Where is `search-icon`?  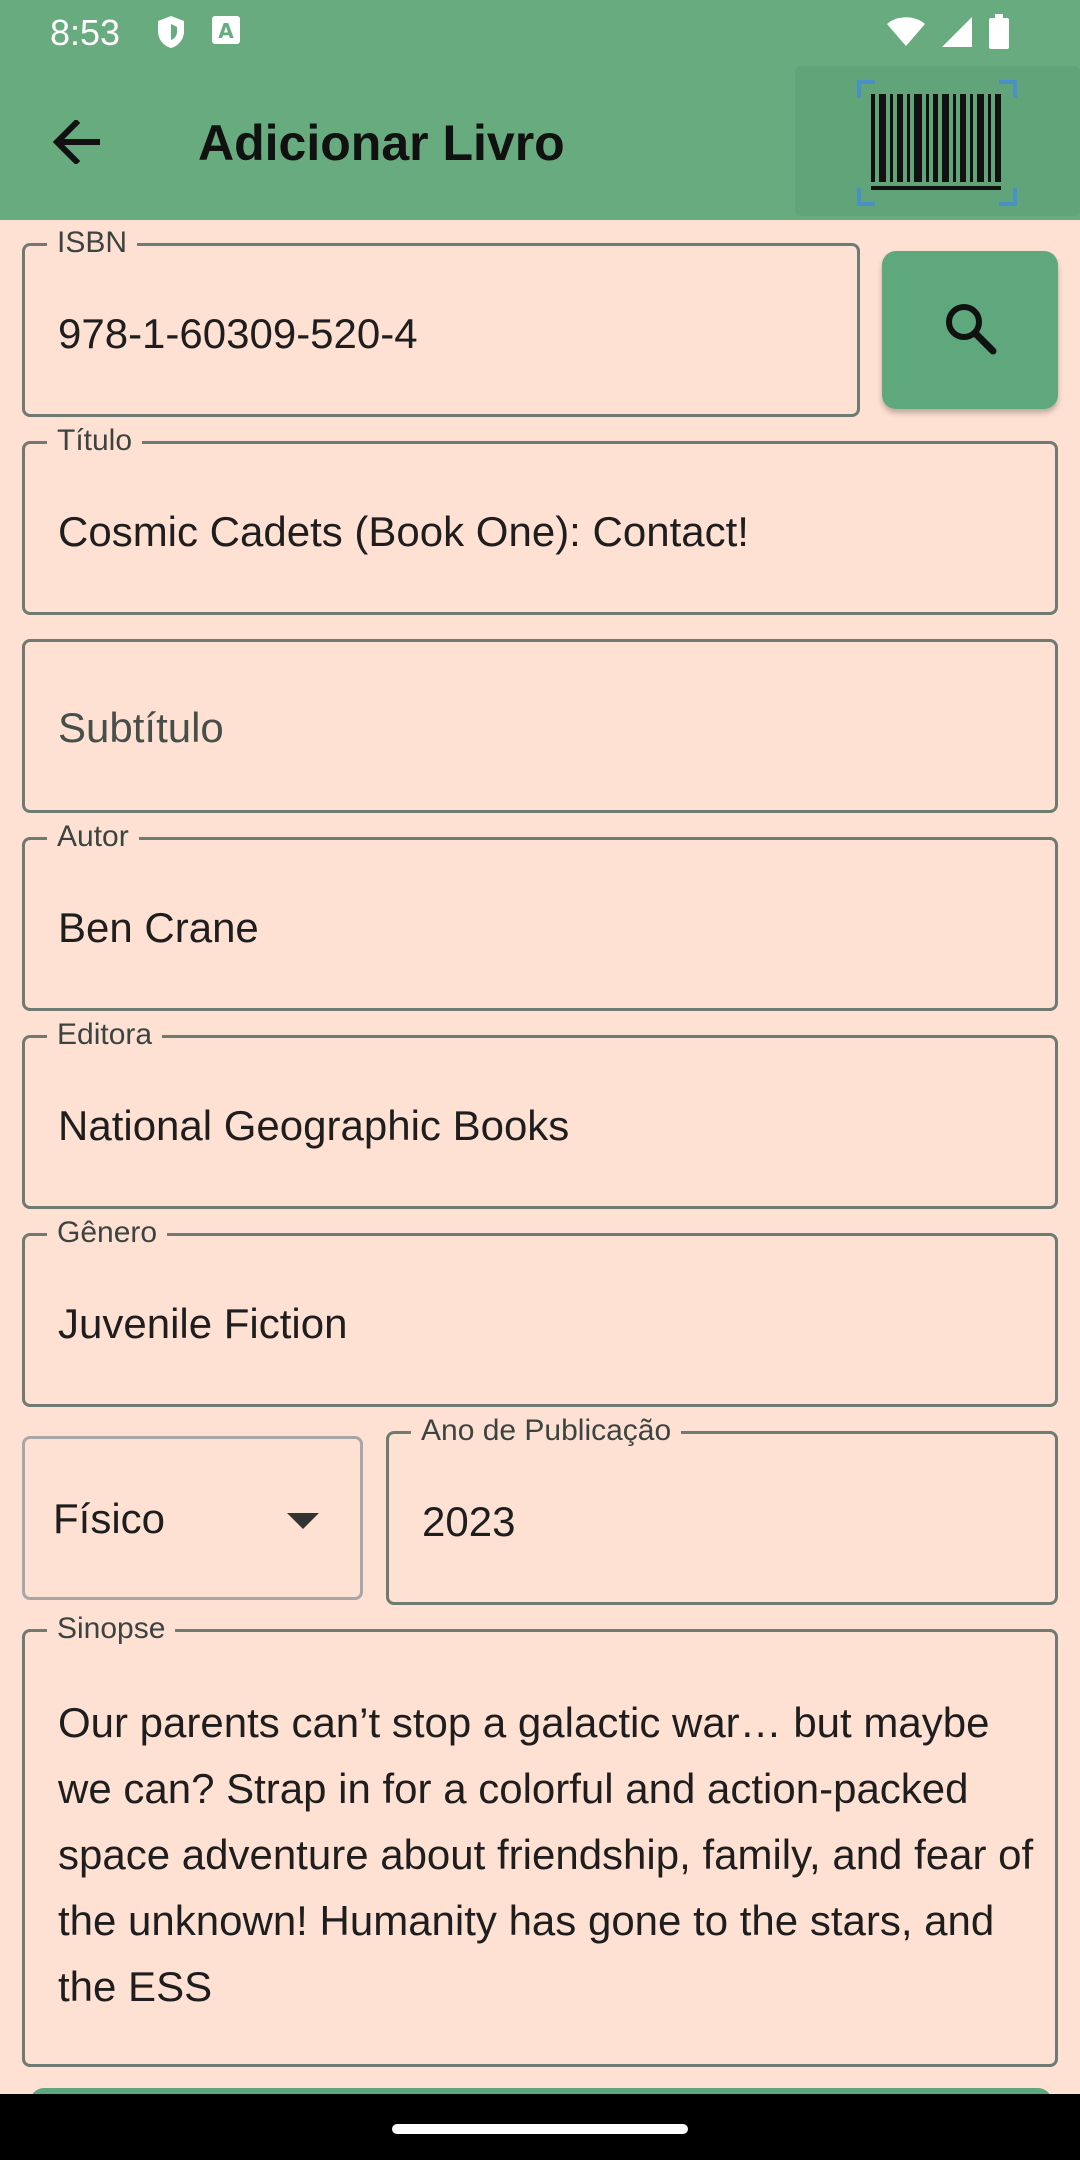 search-icon is located at coordinates (970, 330).